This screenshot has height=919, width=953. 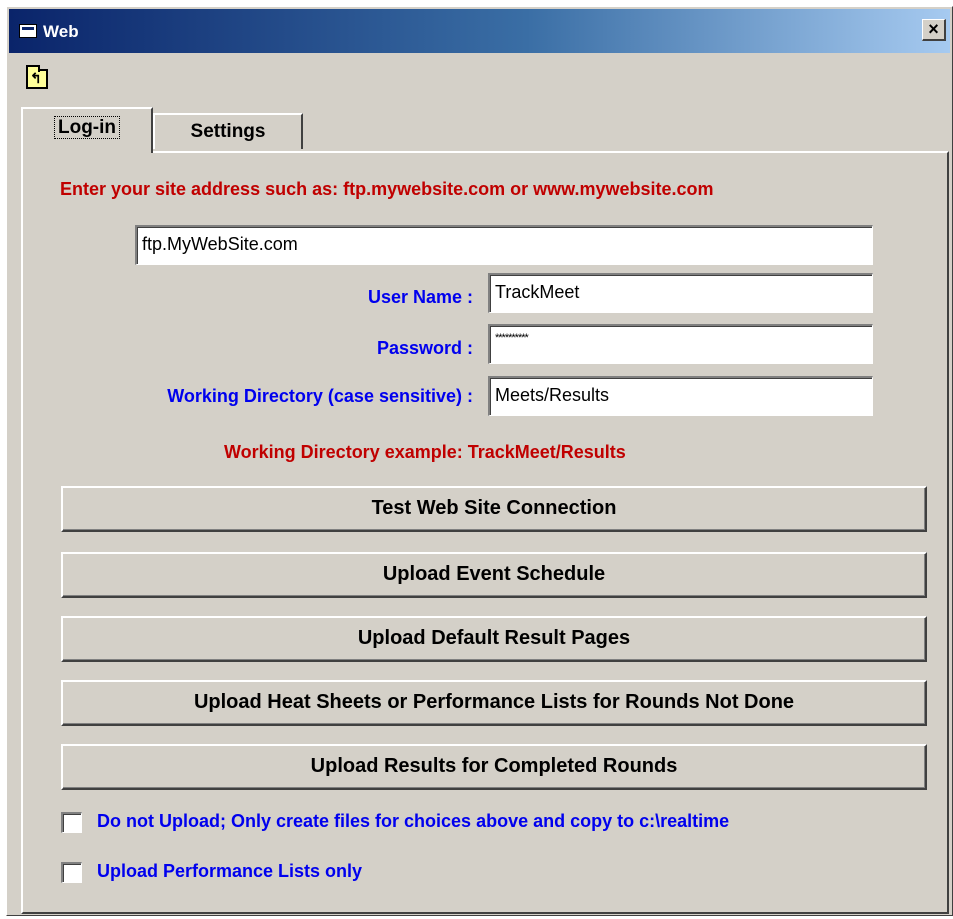 What do you see at coordinates (320, 396) in the screenshot?
I see `working-directory-label: Working Directory (case sensitive) :` at bounding box center [320, 396].